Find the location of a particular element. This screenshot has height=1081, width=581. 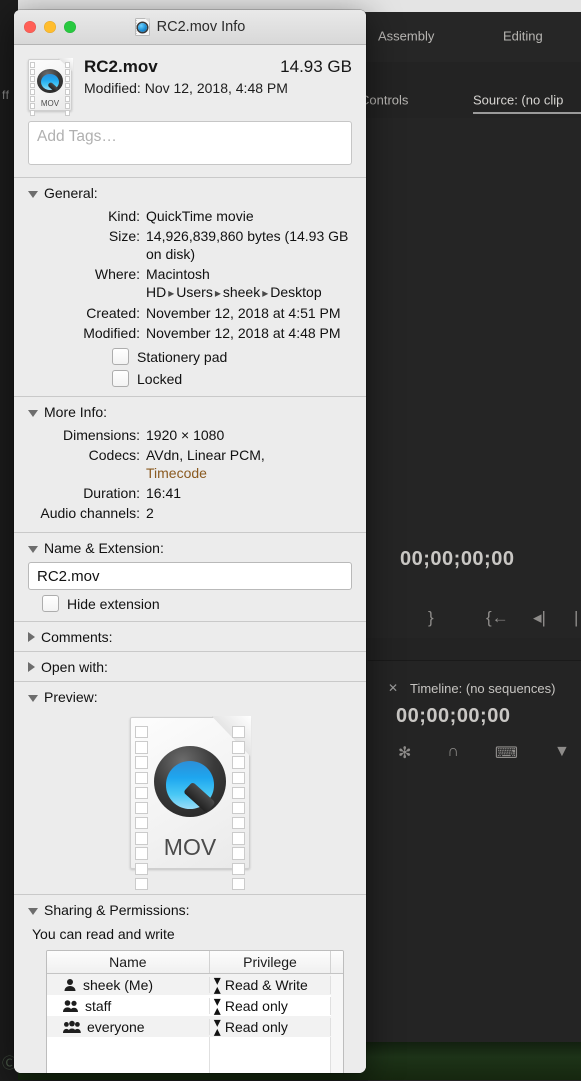

section-preview: Preview: MOV is located at coordinates (190, 787).